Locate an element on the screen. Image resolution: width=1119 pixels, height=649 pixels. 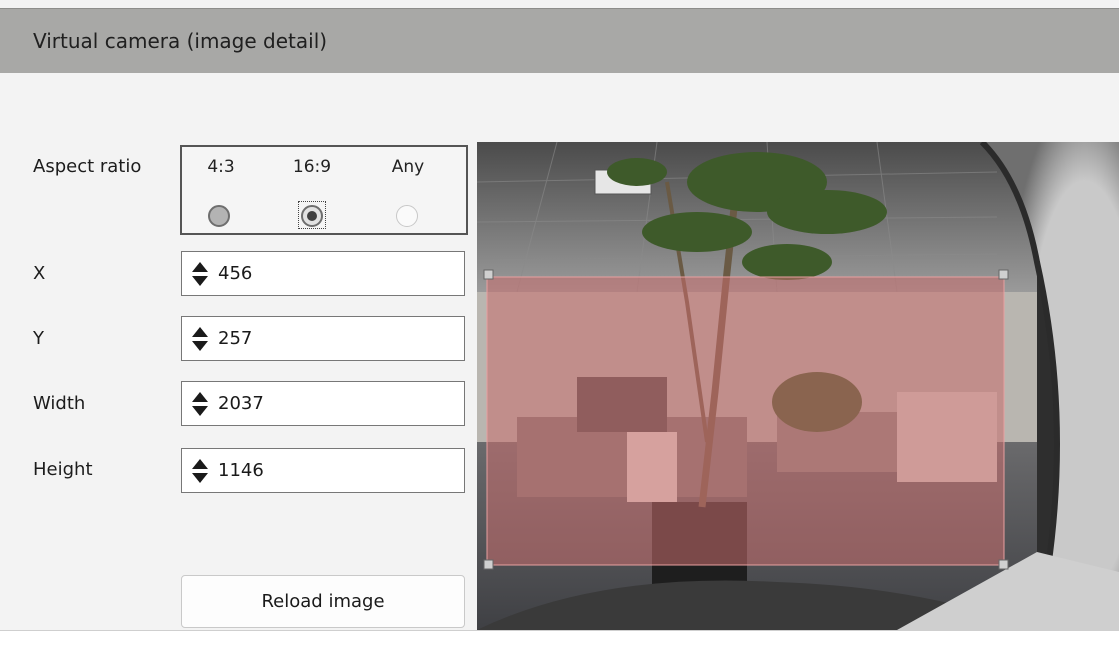
aspect-option-any-label: Any is located at coordinates (408, 167).